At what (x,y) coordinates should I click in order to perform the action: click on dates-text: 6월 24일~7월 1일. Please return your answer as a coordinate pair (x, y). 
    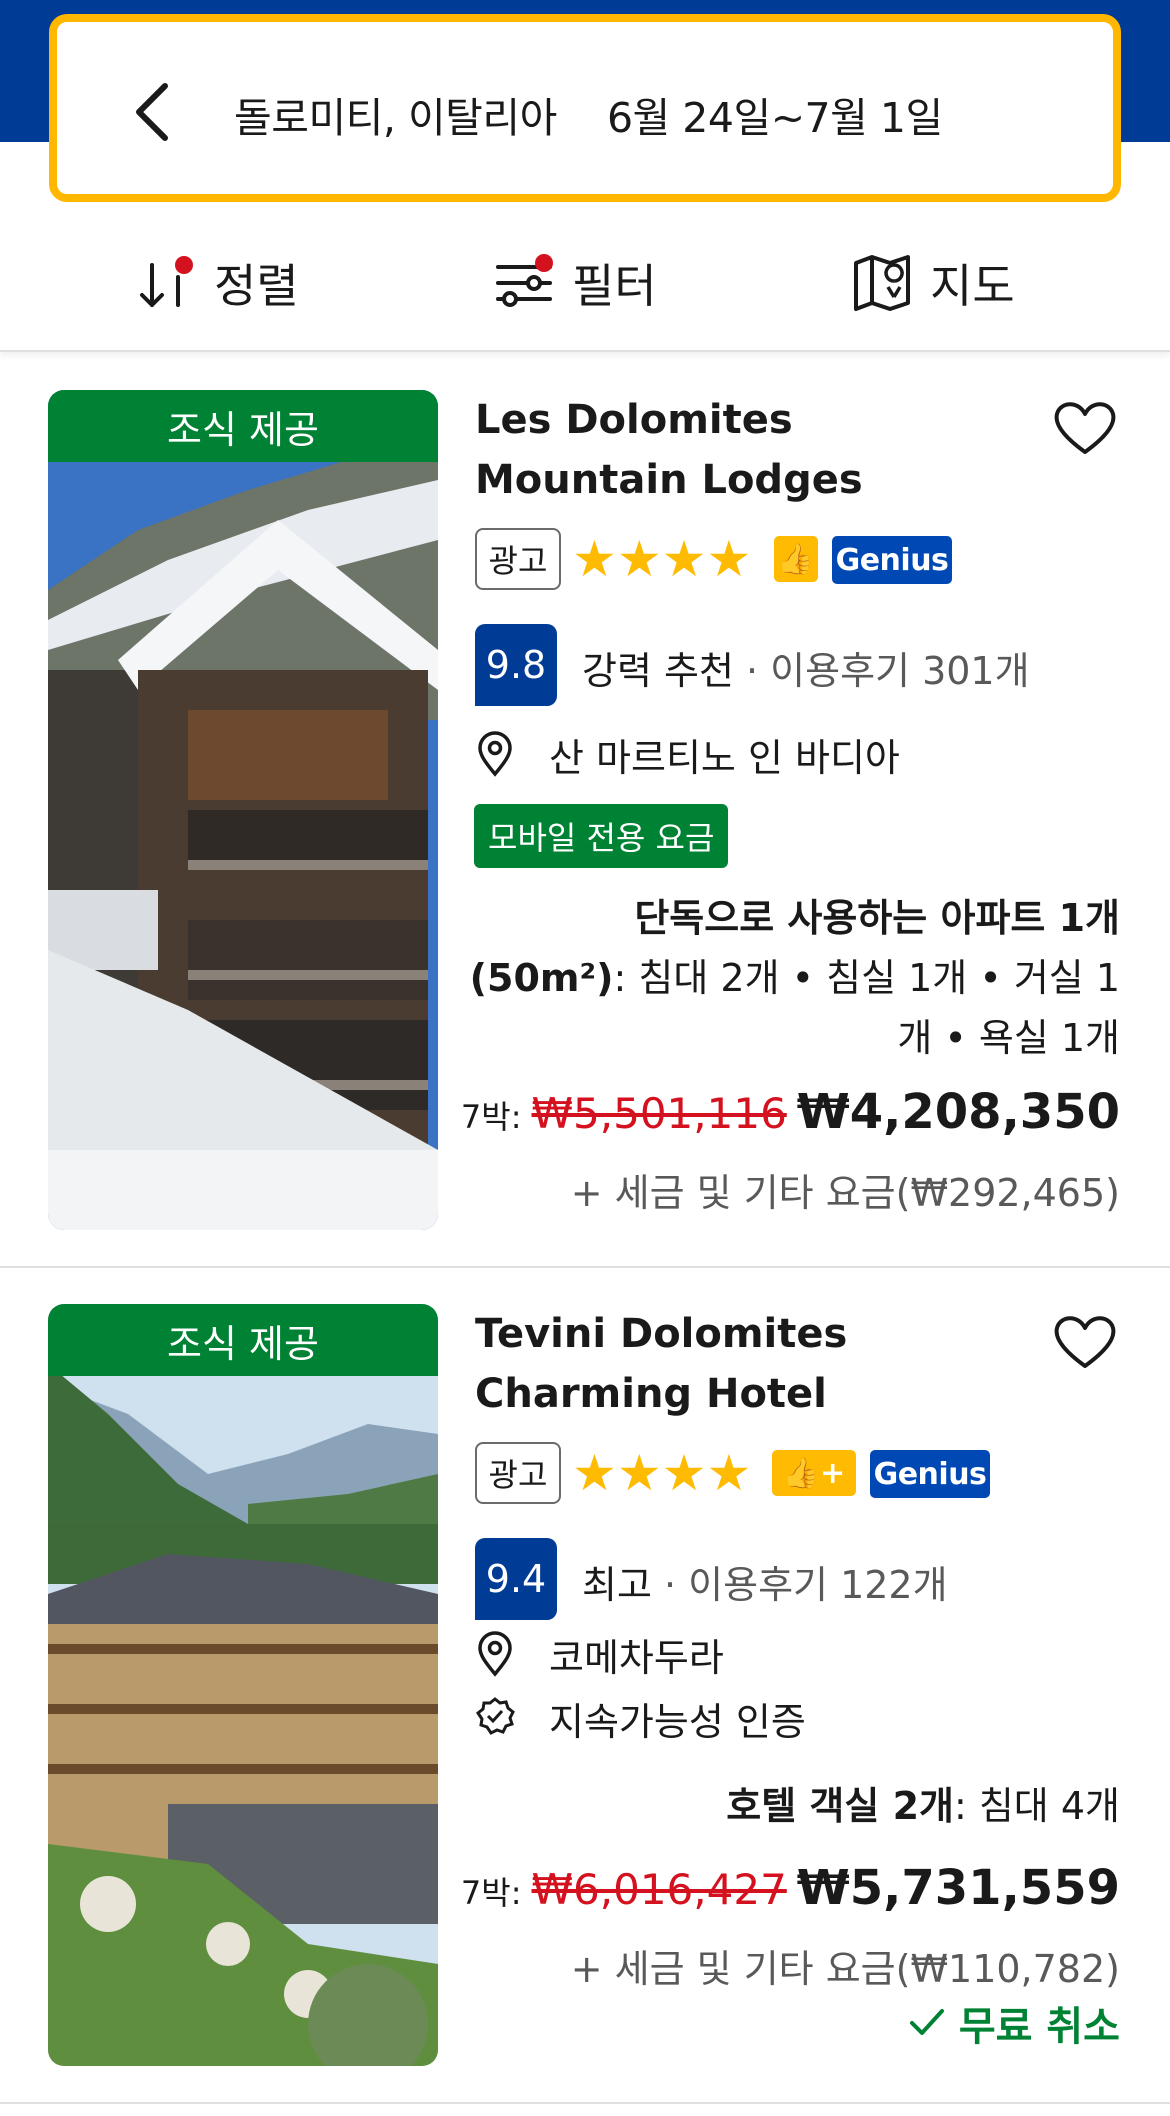
    Looking at the image, I should click on (774, 118).